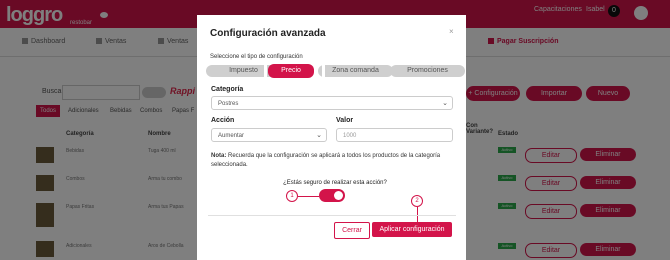 This screenshot has height=260, width=670. What do you see at coordinates (268, 33) in the screenshot?
I see `modal-title: Configuración avanzada` at bounding box center [268, 33].